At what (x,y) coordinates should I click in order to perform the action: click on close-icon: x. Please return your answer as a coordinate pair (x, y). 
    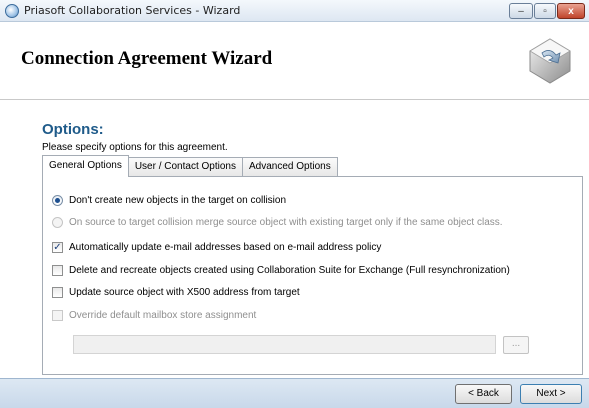
    Looking at the image, I should click on (571, 11).